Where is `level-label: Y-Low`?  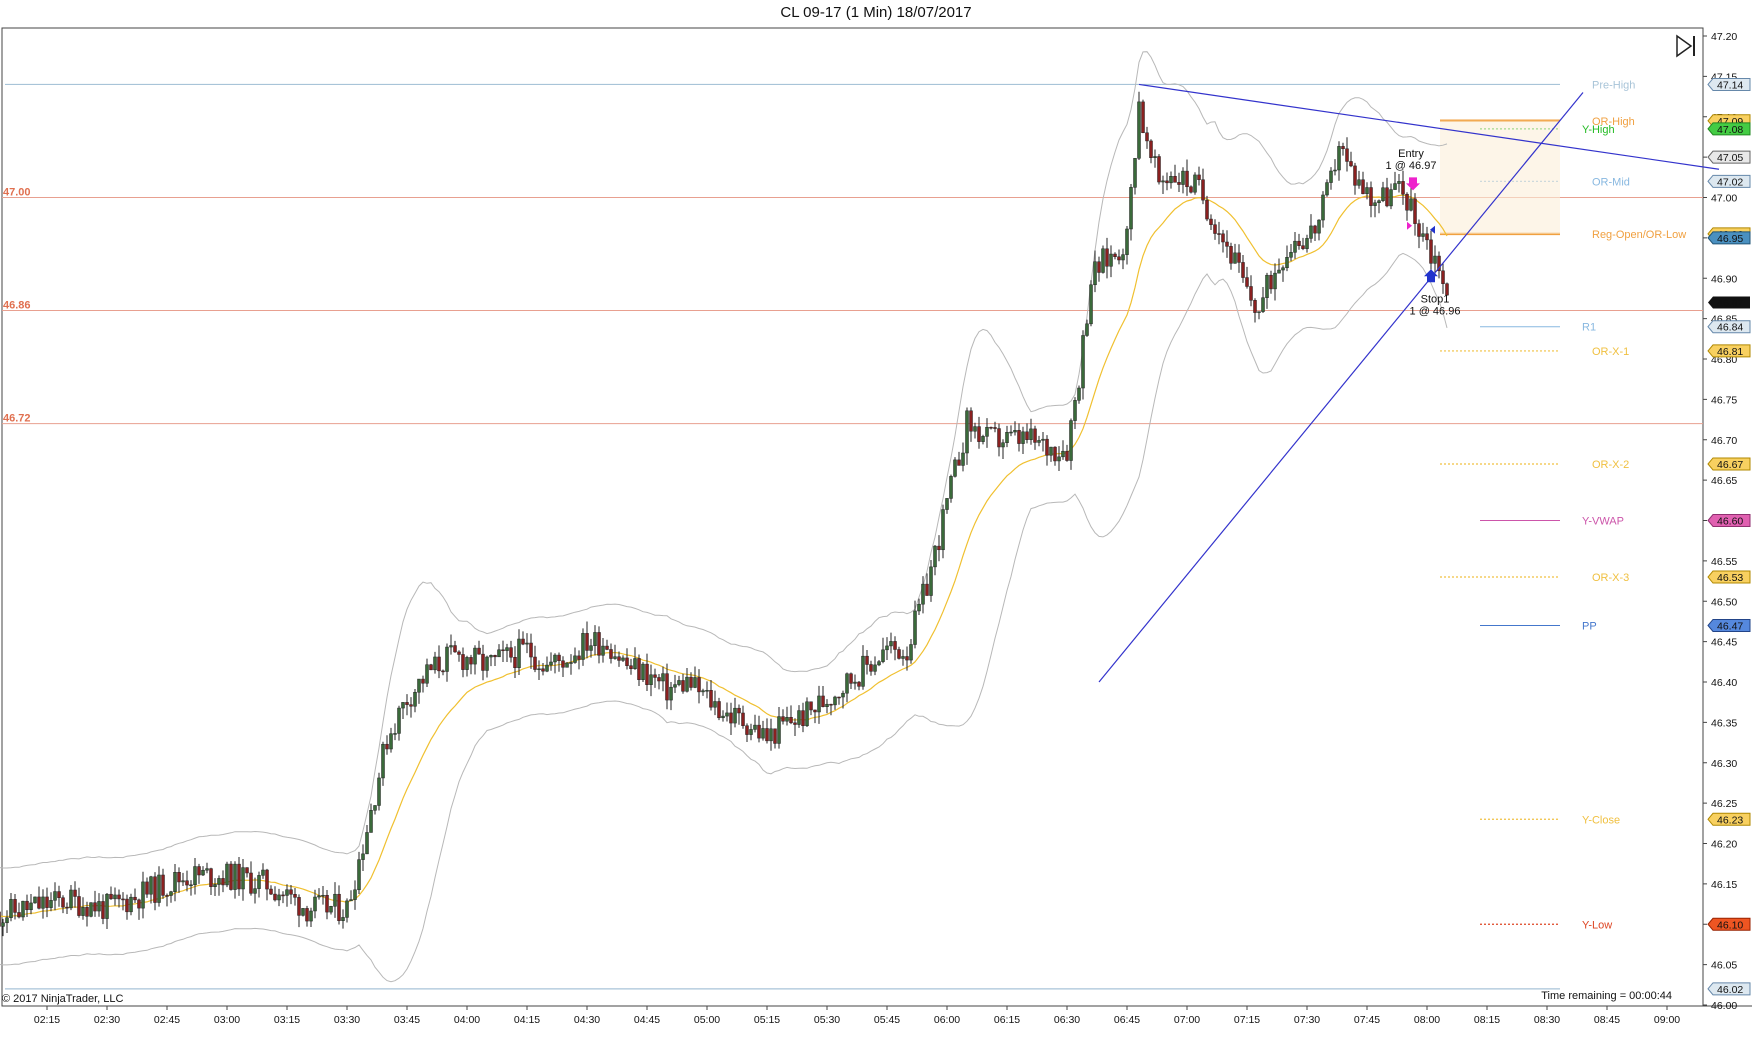
level-label: Y-Low is located at coordinates (1597, 925).